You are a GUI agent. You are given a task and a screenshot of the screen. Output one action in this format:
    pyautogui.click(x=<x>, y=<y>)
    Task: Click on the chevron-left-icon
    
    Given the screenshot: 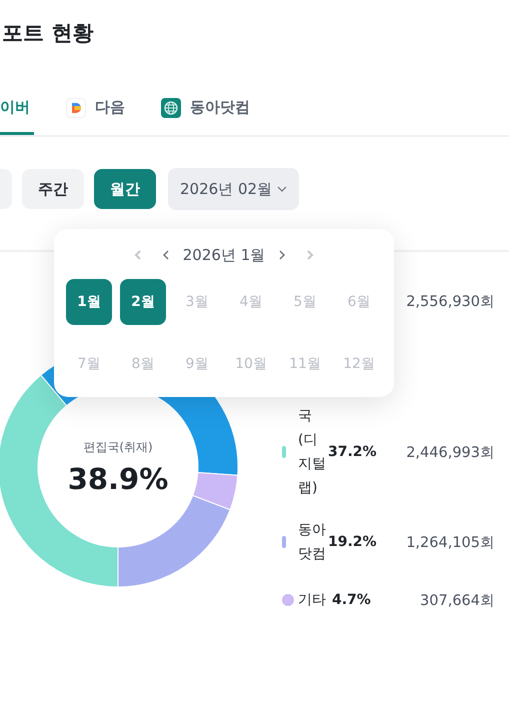 What is the action you would take?
    pyautogui.click(x=165, y=255)
    